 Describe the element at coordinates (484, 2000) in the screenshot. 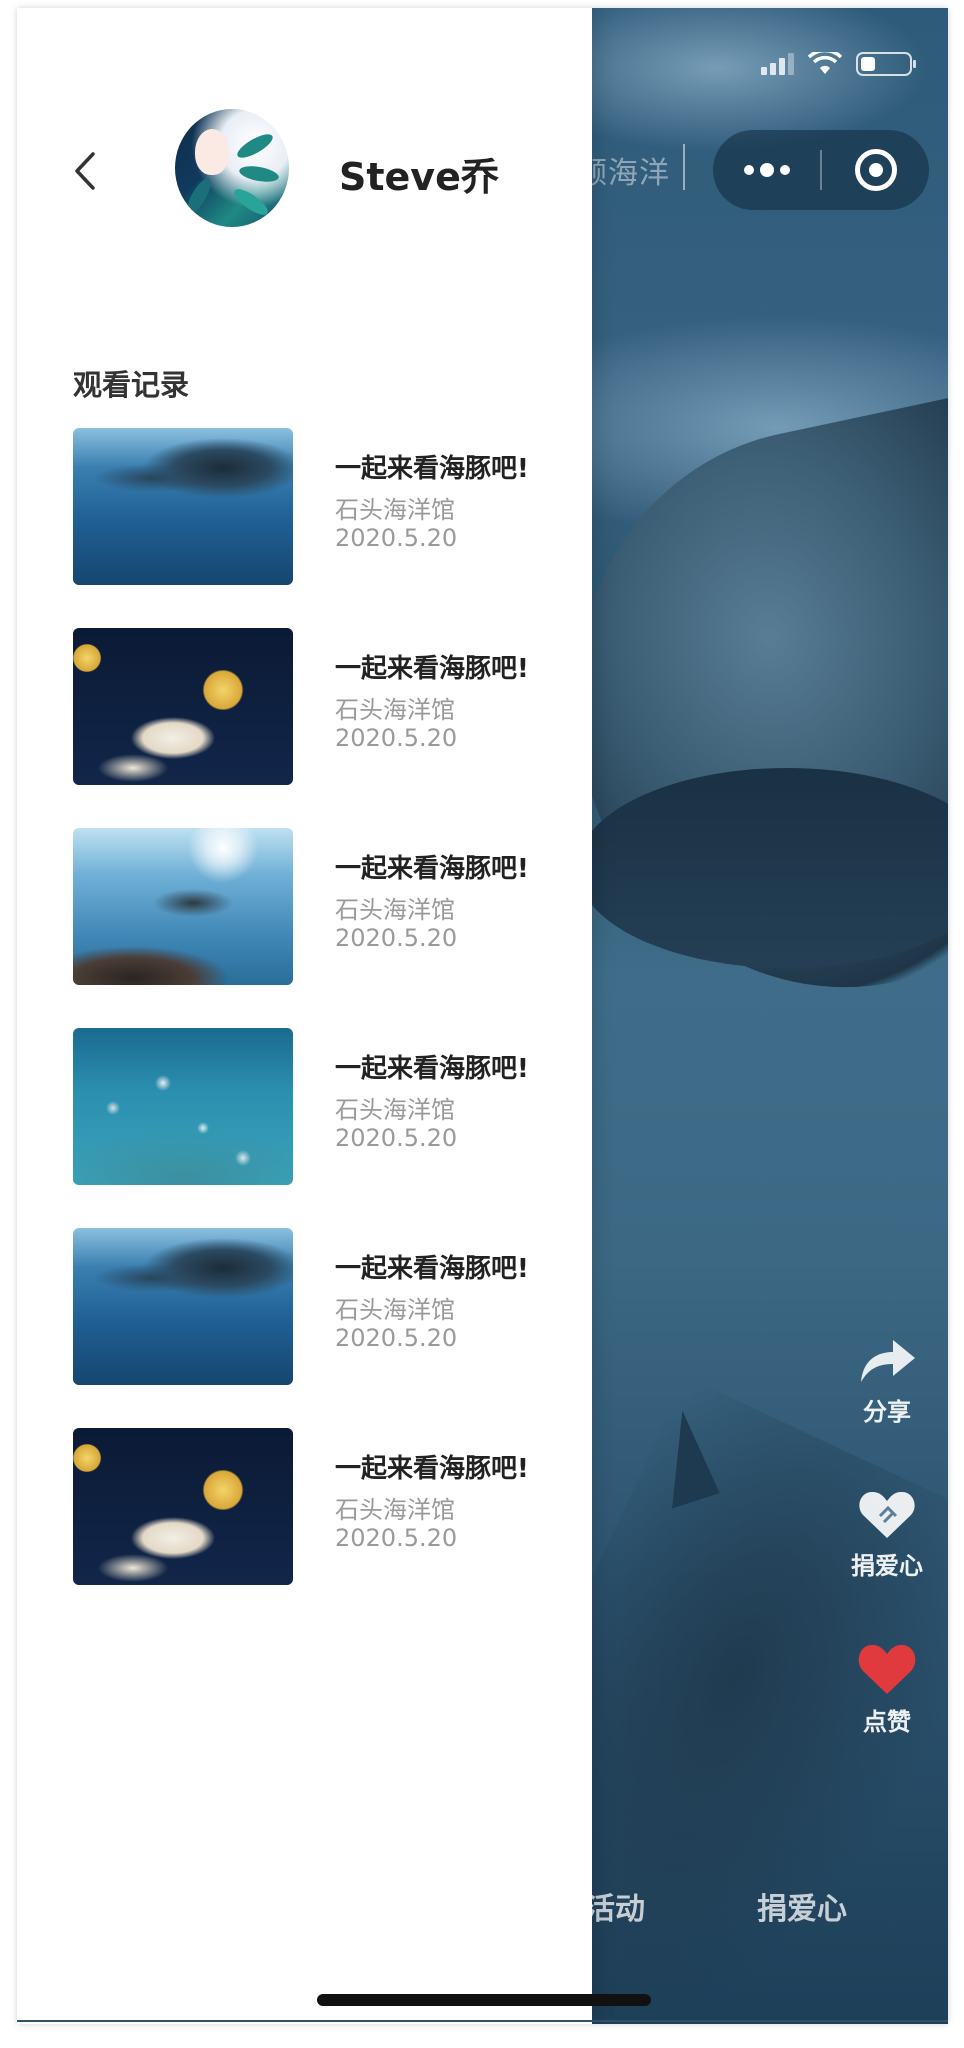

I see `home-indicator` at that location.